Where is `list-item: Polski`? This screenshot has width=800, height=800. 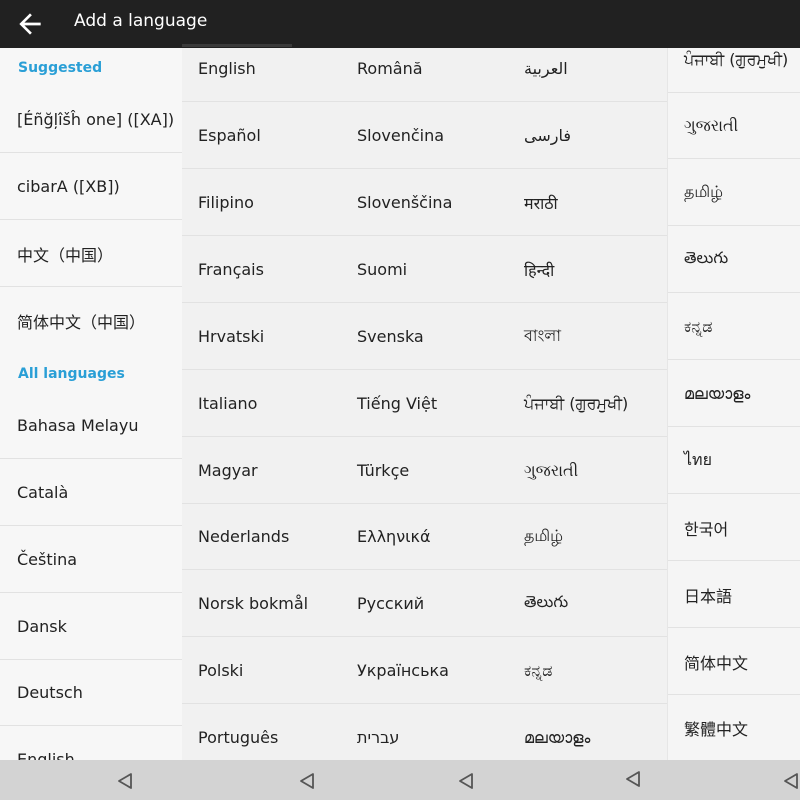 list-item: Polski is located at coordinates (262, 671).